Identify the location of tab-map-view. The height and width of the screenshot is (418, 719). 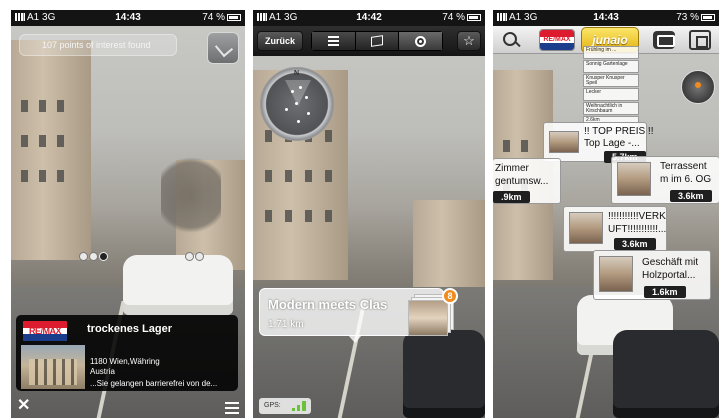
(377, 41).